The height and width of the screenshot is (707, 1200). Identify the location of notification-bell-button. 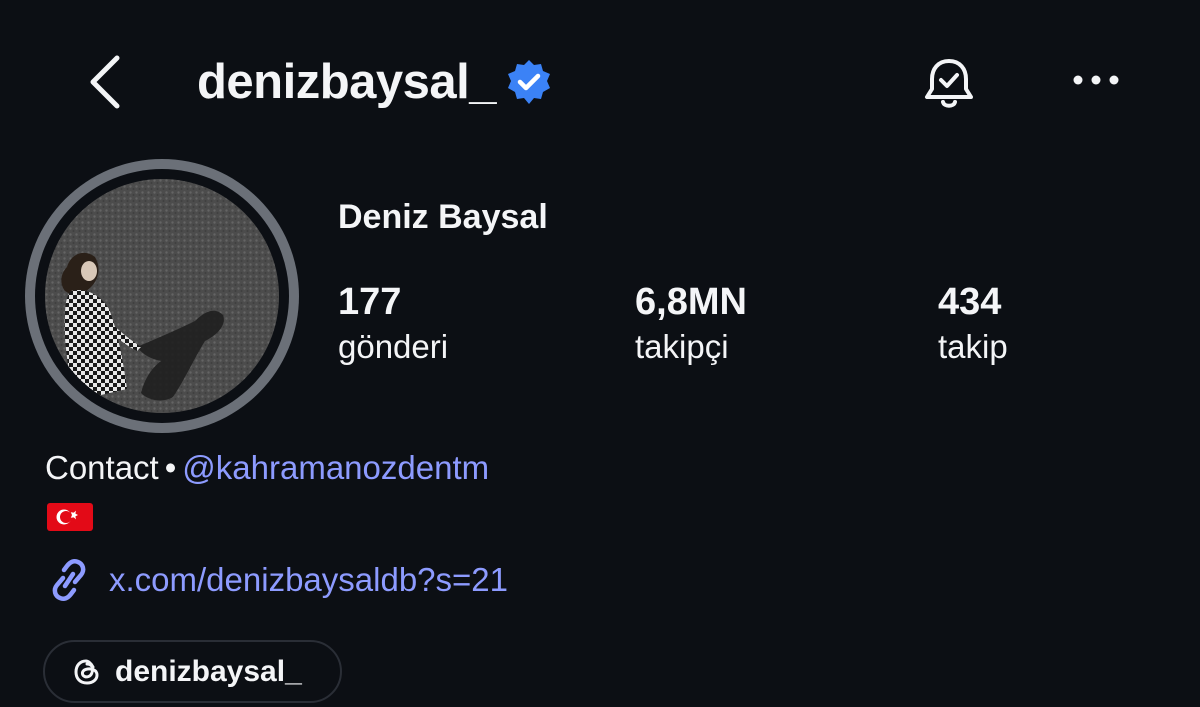
(949, 84).